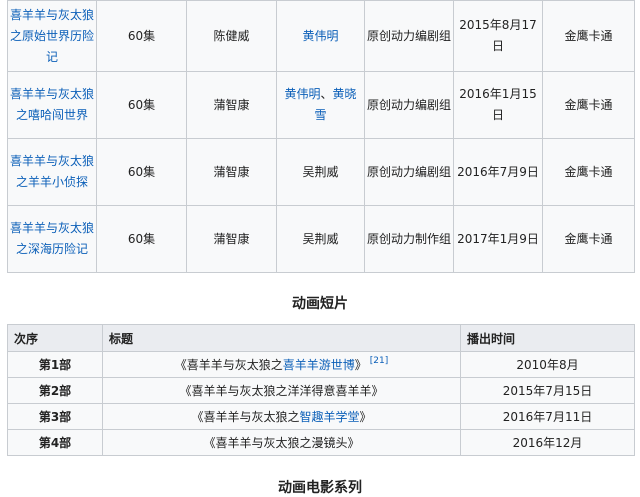  I want to click on table-row: 第1部 《喜羊羊与灰太狼之喜羊羊游世博》 [21] 2010年8月, so click(321, 364).